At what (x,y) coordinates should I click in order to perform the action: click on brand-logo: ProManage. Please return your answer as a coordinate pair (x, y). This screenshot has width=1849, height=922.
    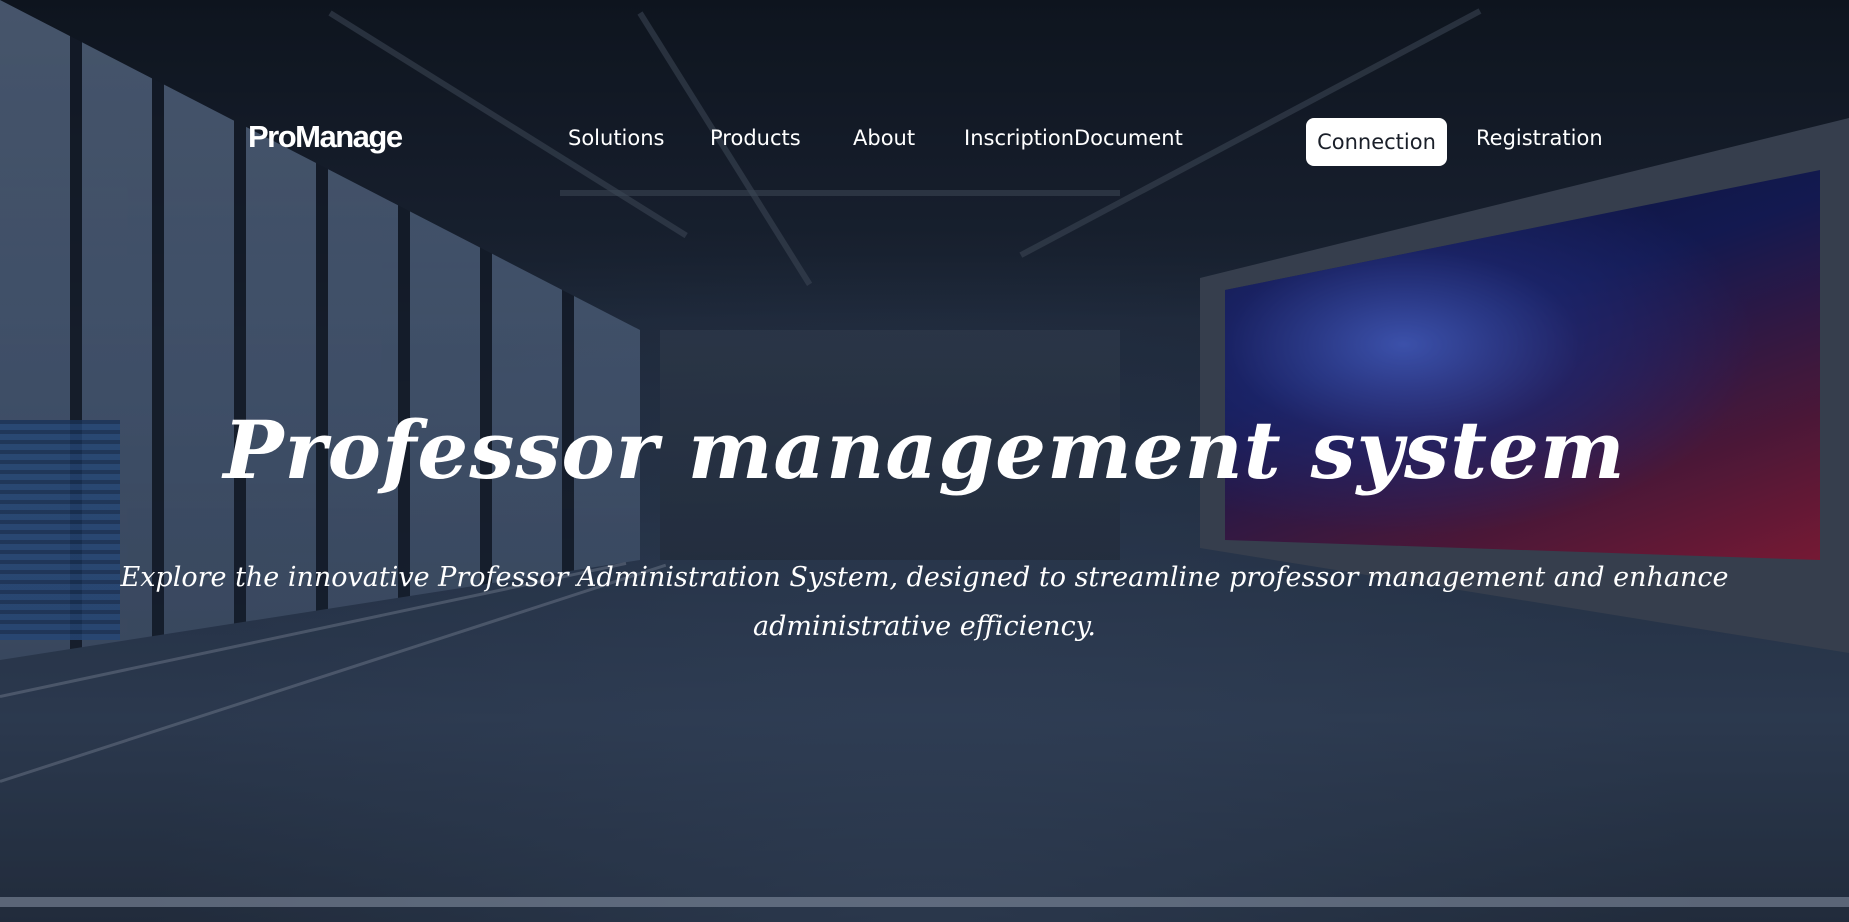
    Looking at the image, I should click on (325, 136).